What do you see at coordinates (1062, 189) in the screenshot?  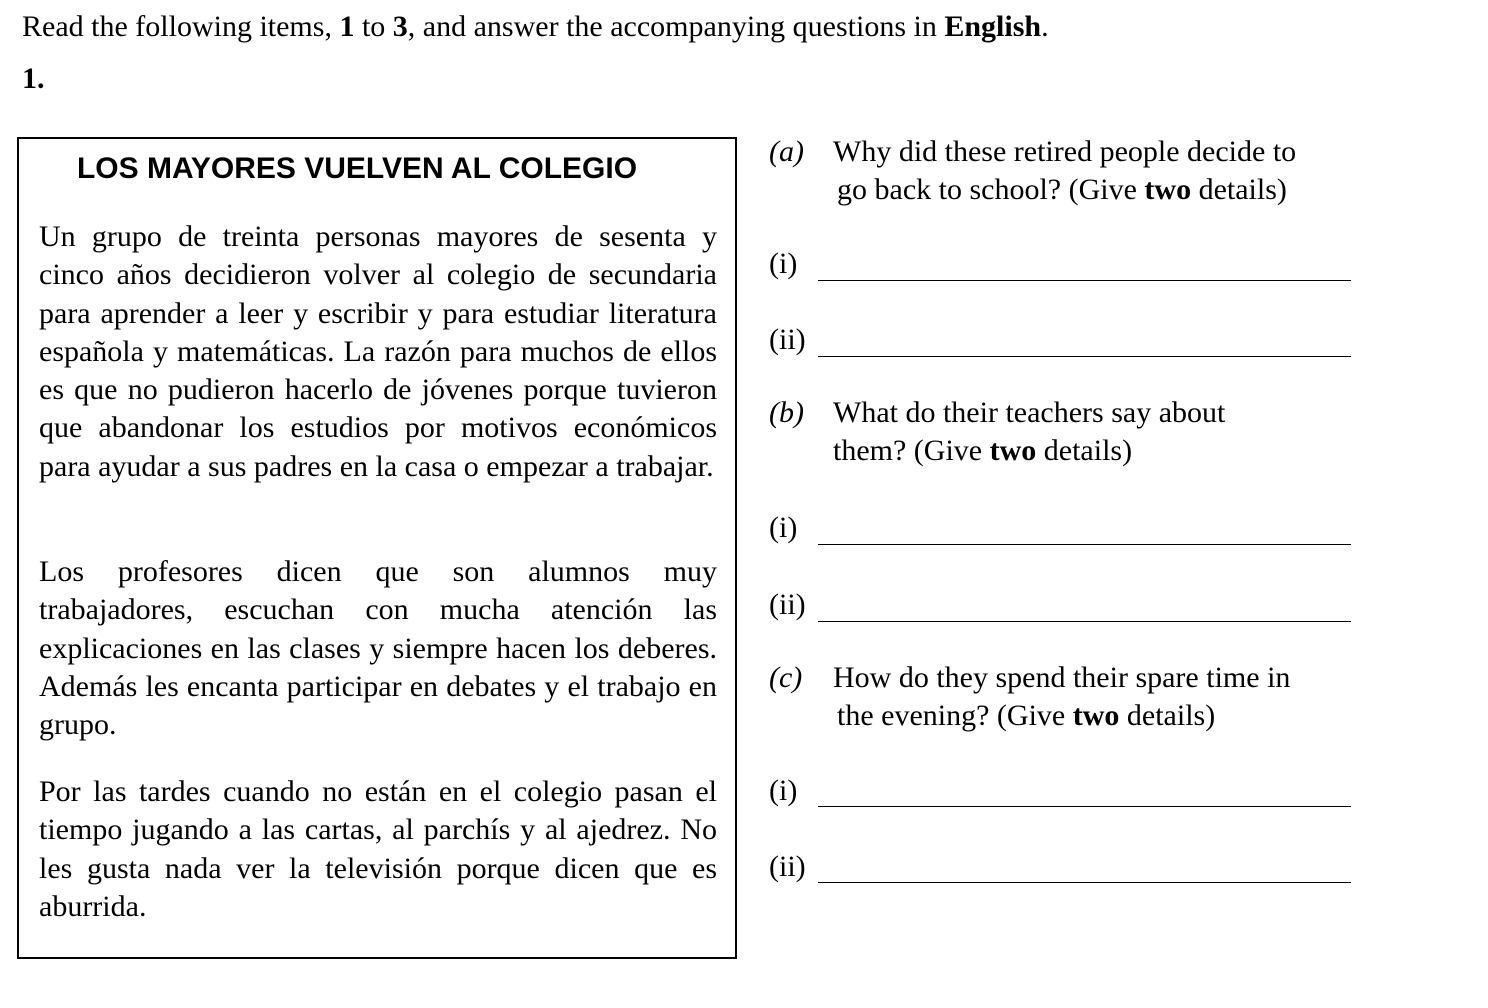 I see `question-text-line: go back to school? (Give two details)` at bounding box center [1062, 189].